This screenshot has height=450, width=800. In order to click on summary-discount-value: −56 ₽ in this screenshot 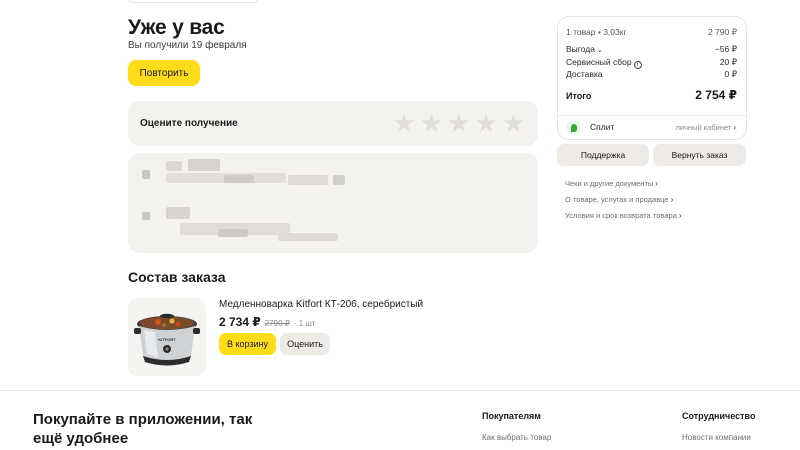, I will do `click(725, 49)`.